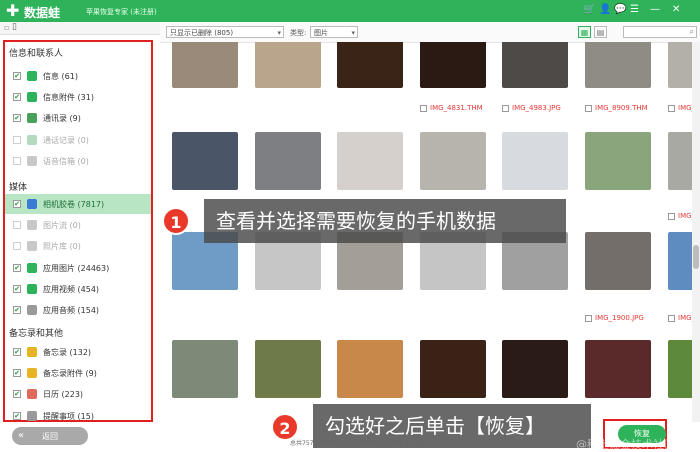 The width and height of the screenshot is (700, 452). Describe the element at coordinates (605, 9) in the screenshot. I see `user-icon: 👤` at that location.